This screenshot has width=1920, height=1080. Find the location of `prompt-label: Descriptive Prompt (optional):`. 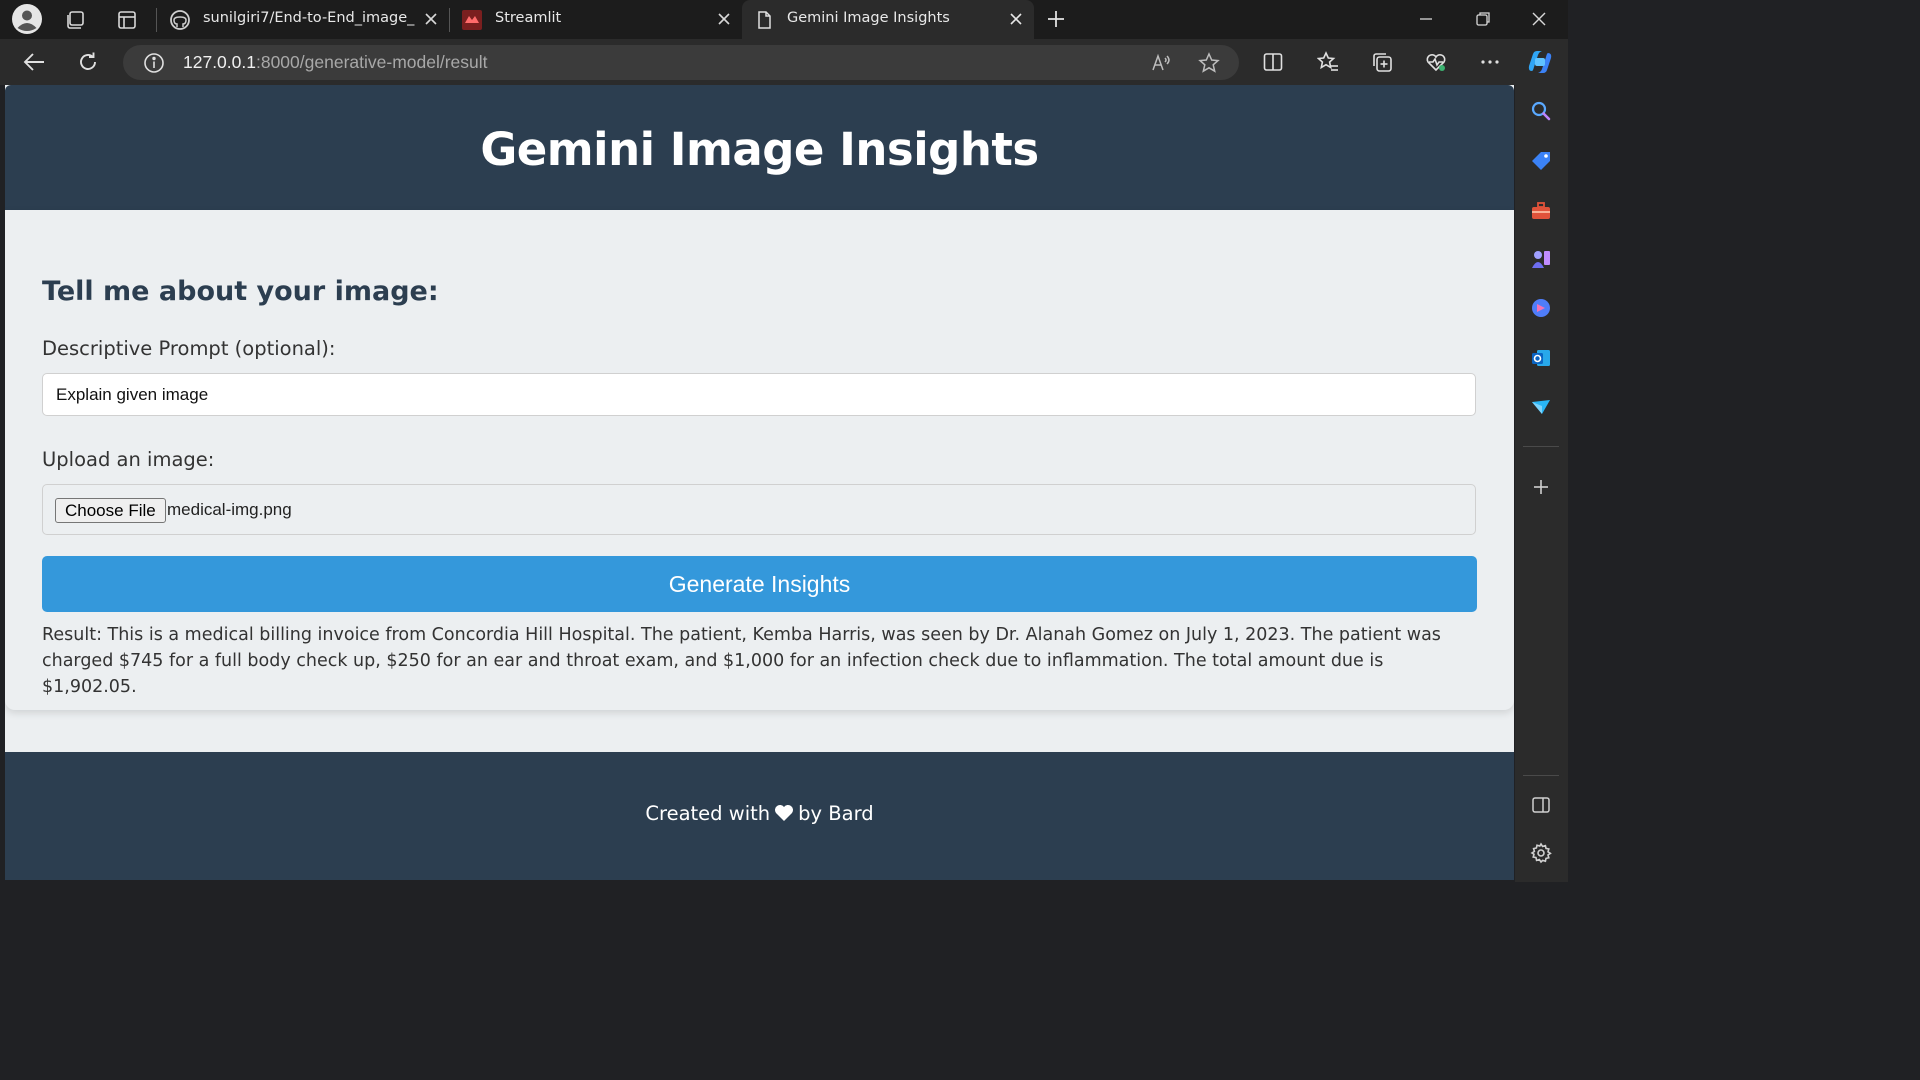

prompt-label: Descriptive Prompt (optional): is located at coordinates (189, 348).